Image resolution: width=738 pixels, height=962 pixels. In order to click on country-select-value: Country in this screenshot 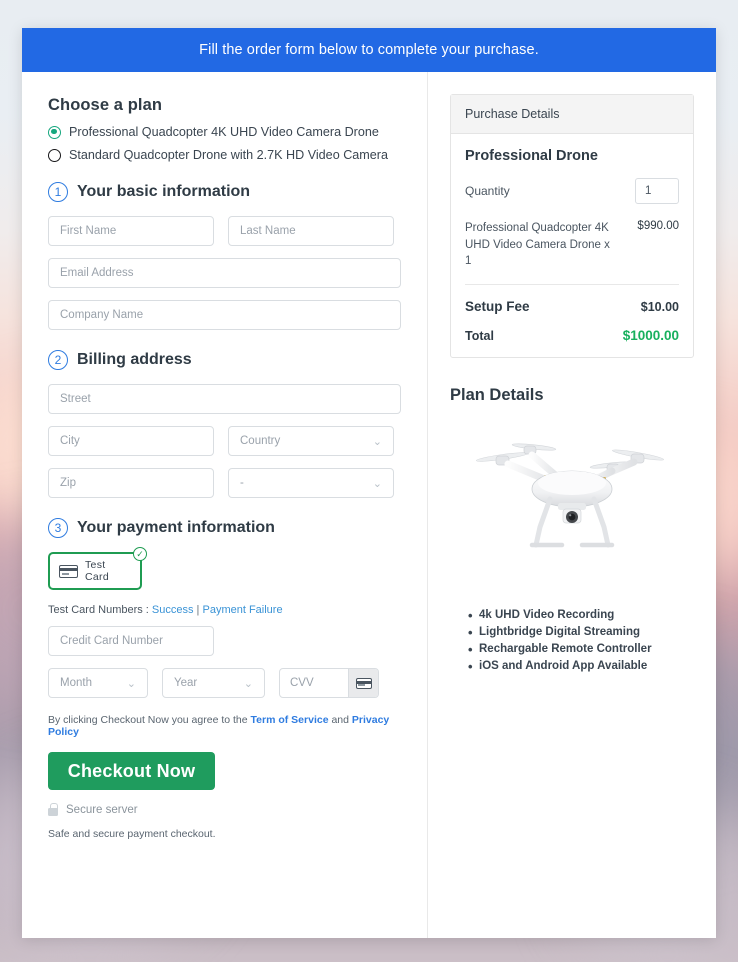, I will do `click(260, 441)`.